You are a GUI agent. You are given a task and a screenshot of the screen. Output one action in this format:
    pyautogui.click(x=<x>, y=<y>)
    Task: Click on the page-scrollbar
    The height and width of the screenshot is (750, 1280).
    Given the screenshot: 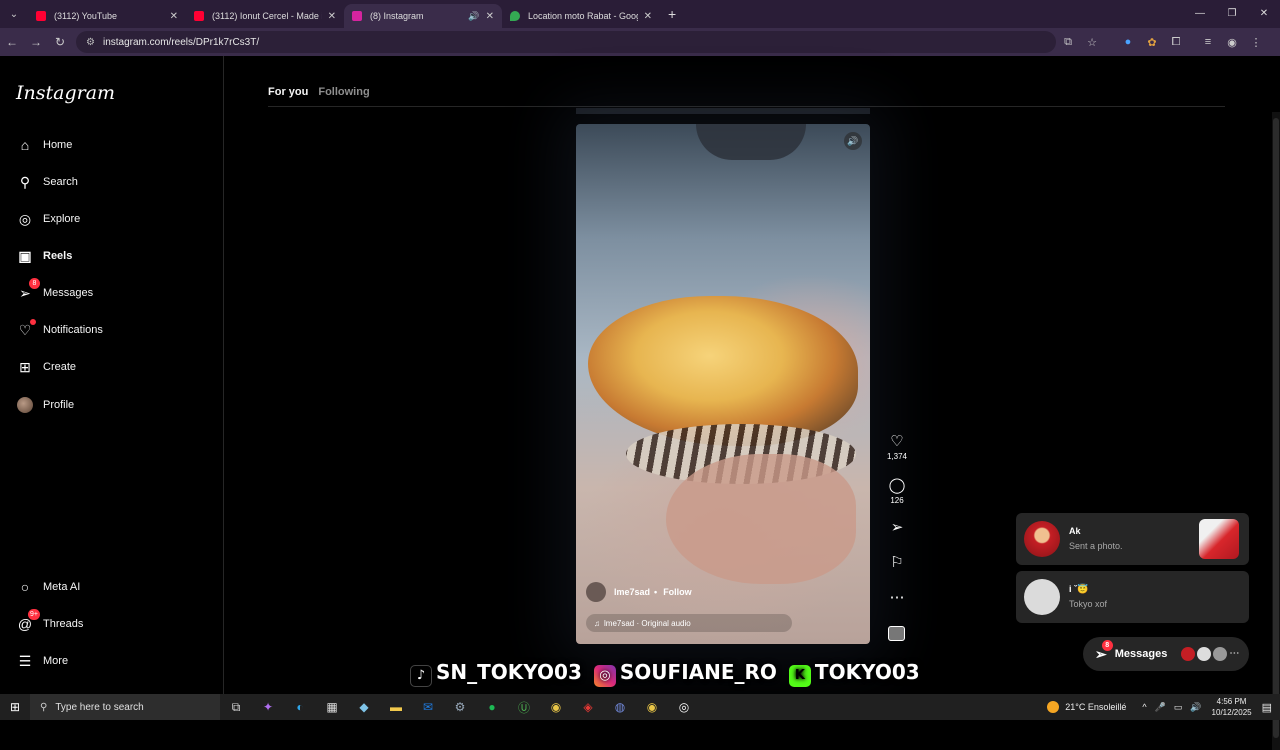 What is the action you would take?
    pyautogui.click(x=1276, y=431)
    